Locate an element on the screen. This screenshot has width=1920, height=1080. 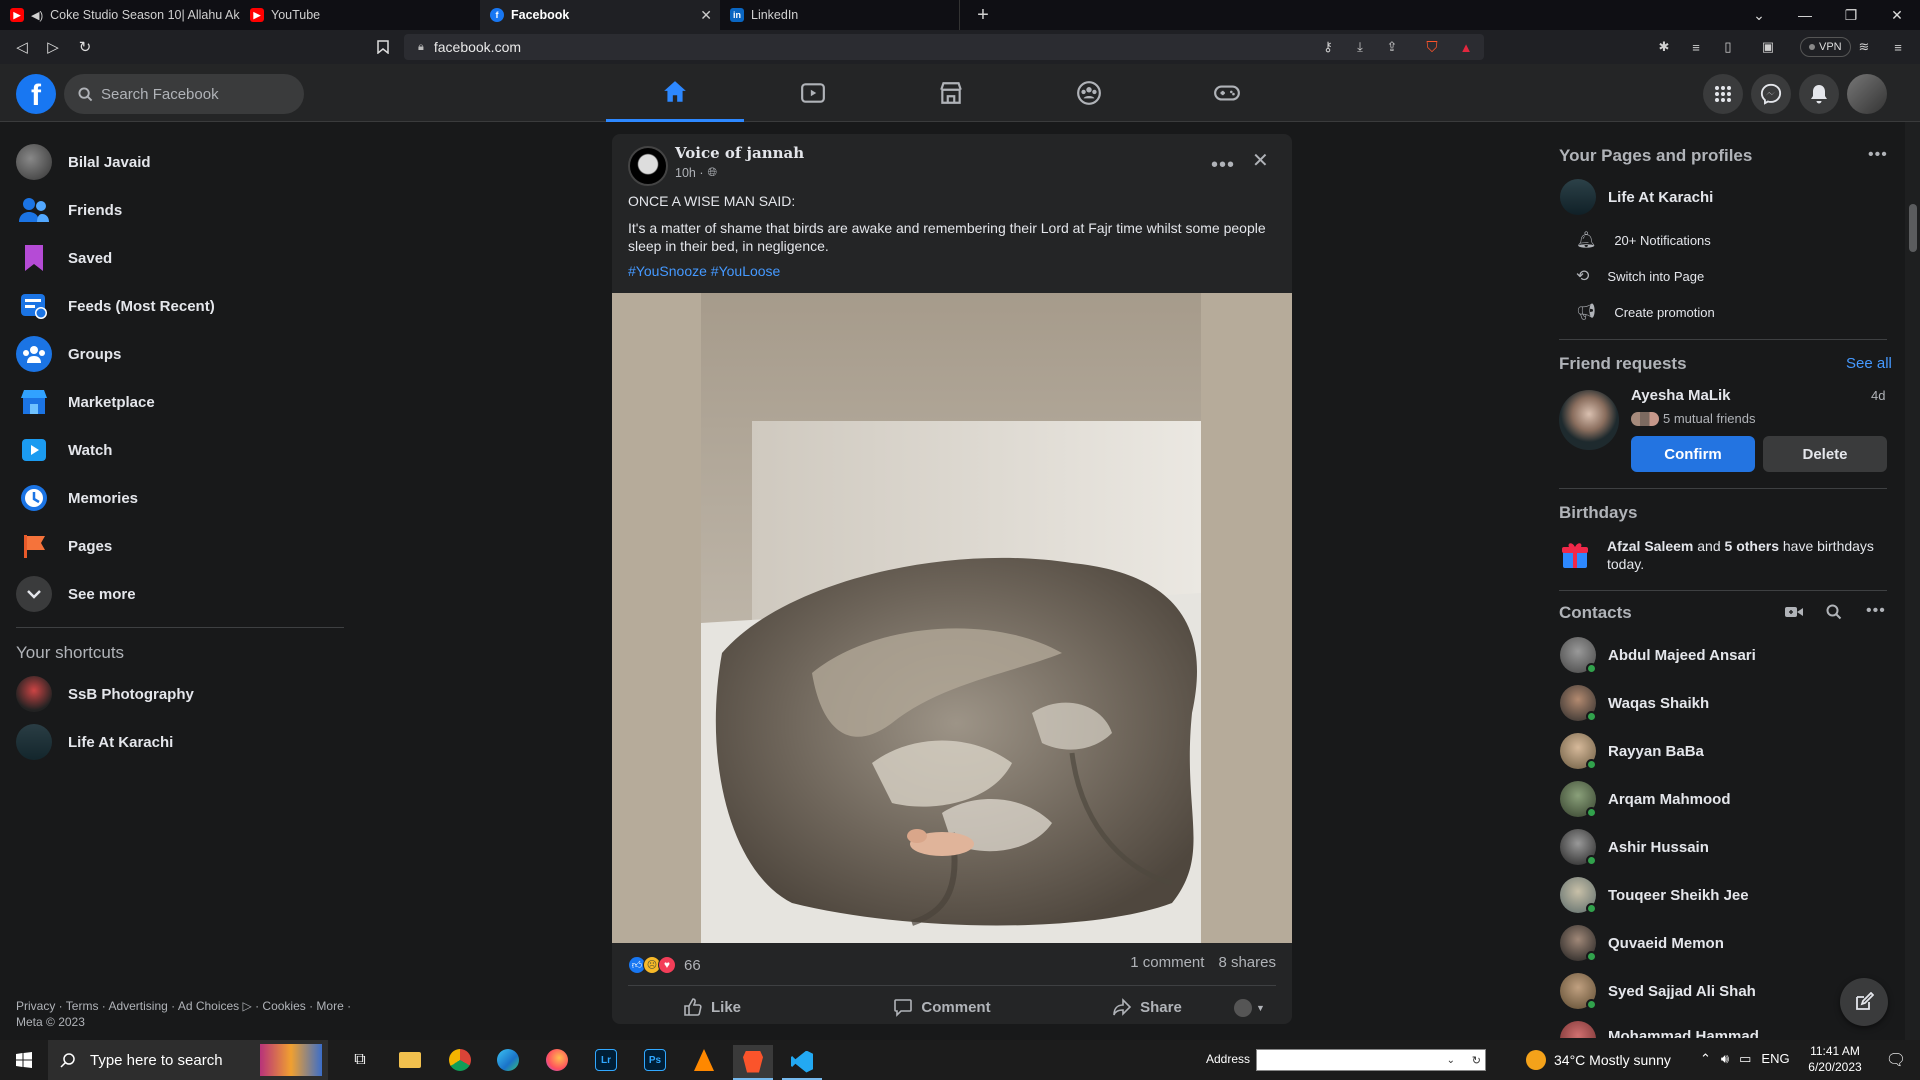
sidebar-item-watch: Watch is located at coordinates (175, 450).